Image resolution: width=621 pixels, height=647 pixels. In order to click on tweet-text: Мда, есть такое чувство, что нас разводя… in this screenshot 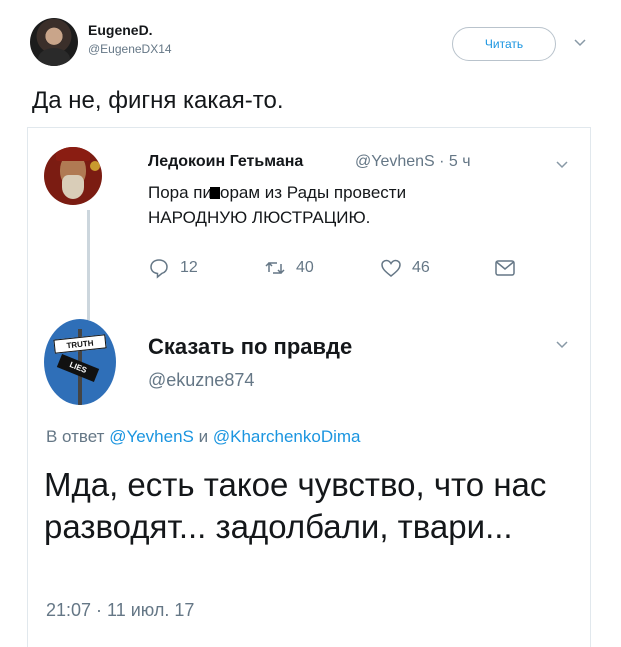, I will do `click(295, 505)`.